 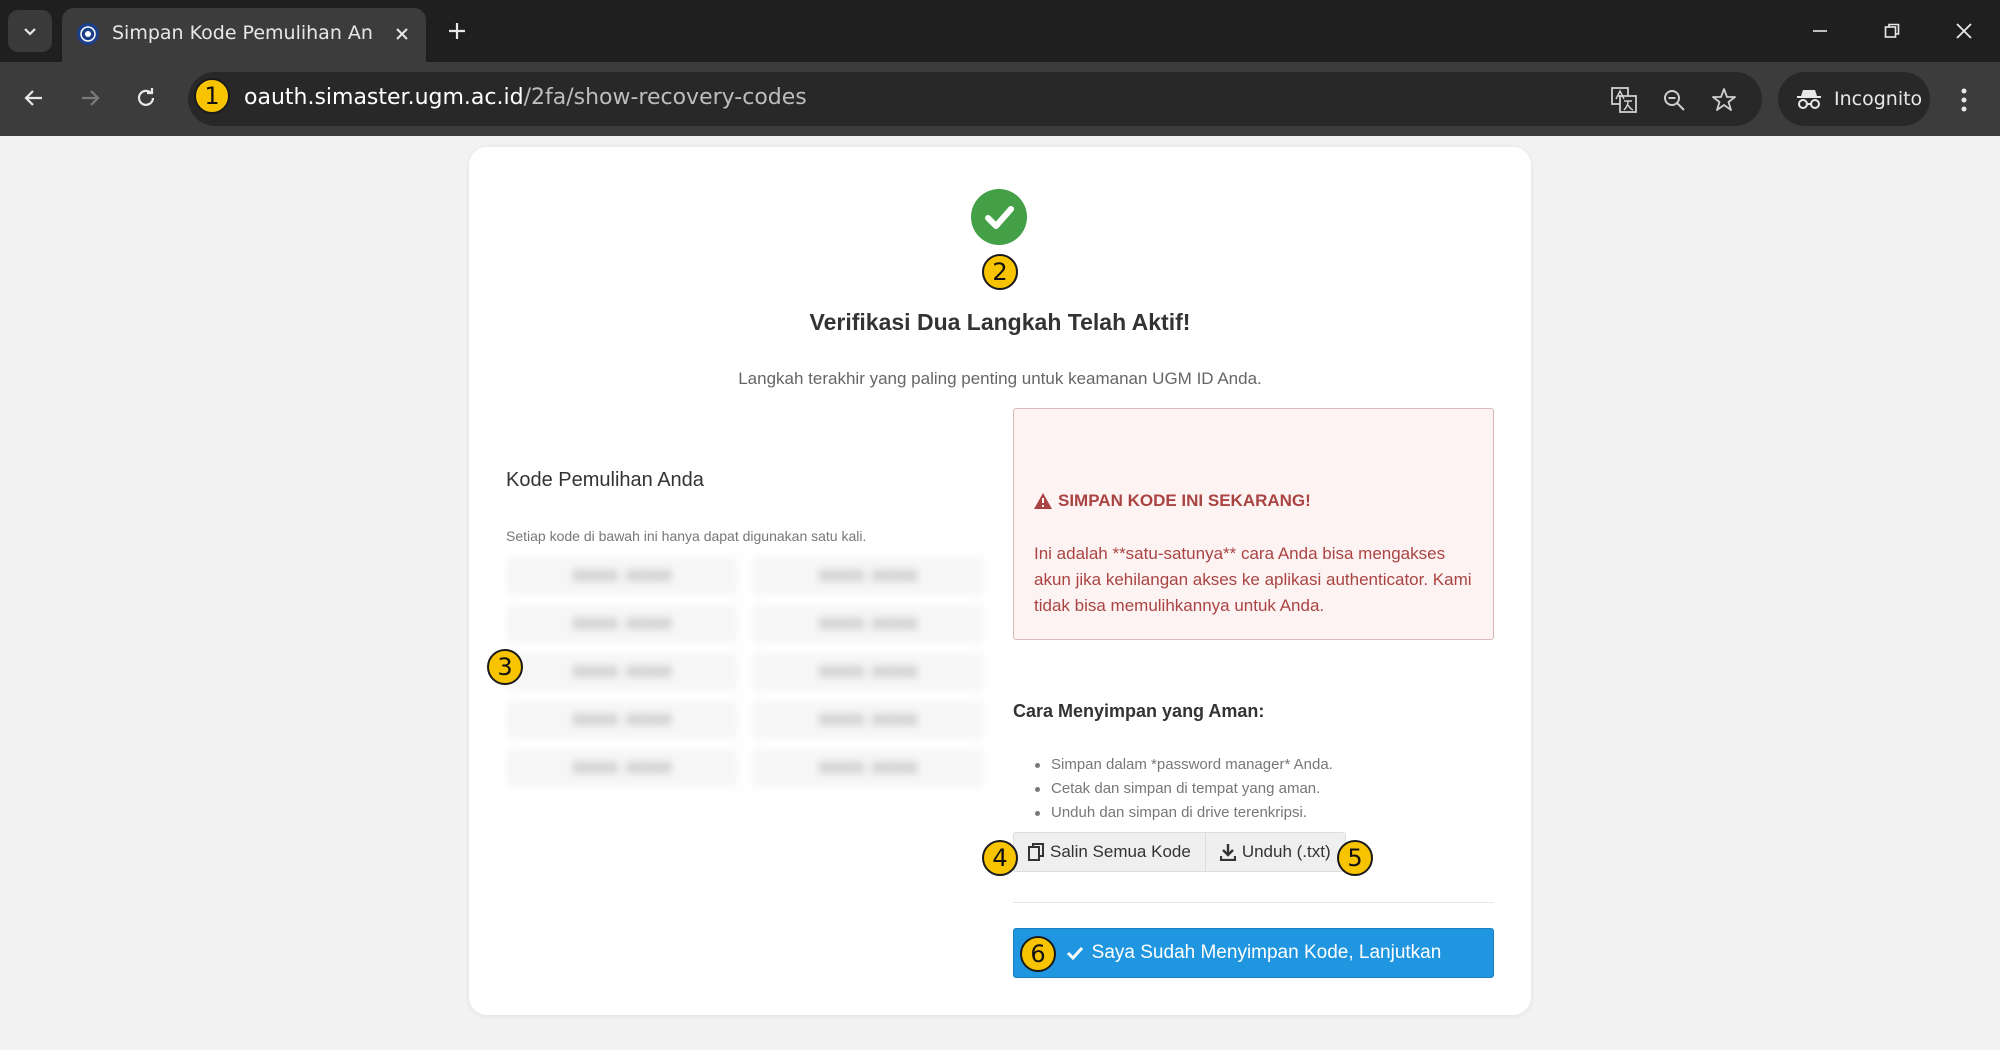 What do you see at coordinates (1355, 858) in the screenshot?
I see `annotation-marker-5: 5` at bounding box center [1355, 858].